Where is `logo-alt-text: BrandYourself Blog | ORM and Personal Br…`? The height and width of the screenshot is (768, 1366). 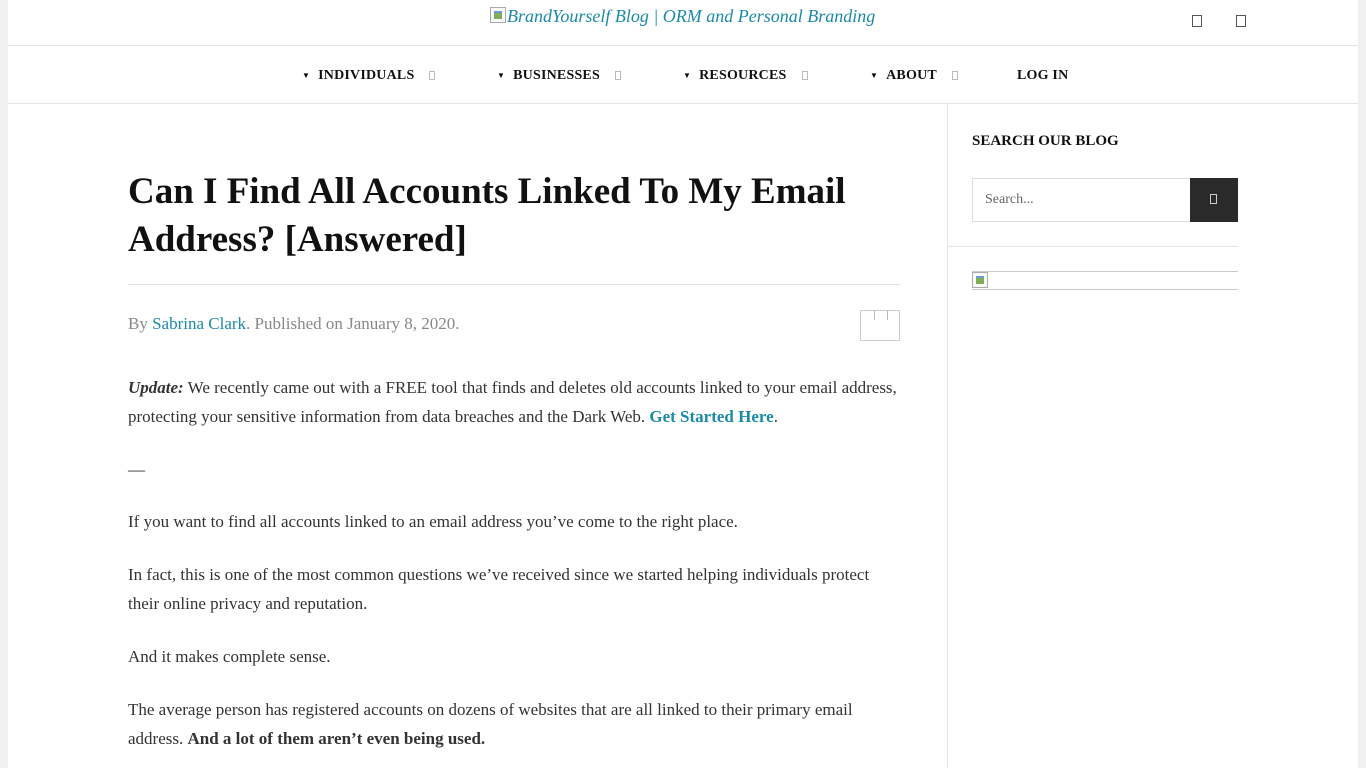 logo-alt-text: BrandYourself Blog | ORM and Personal Br… is located at coordinates (691, 16).